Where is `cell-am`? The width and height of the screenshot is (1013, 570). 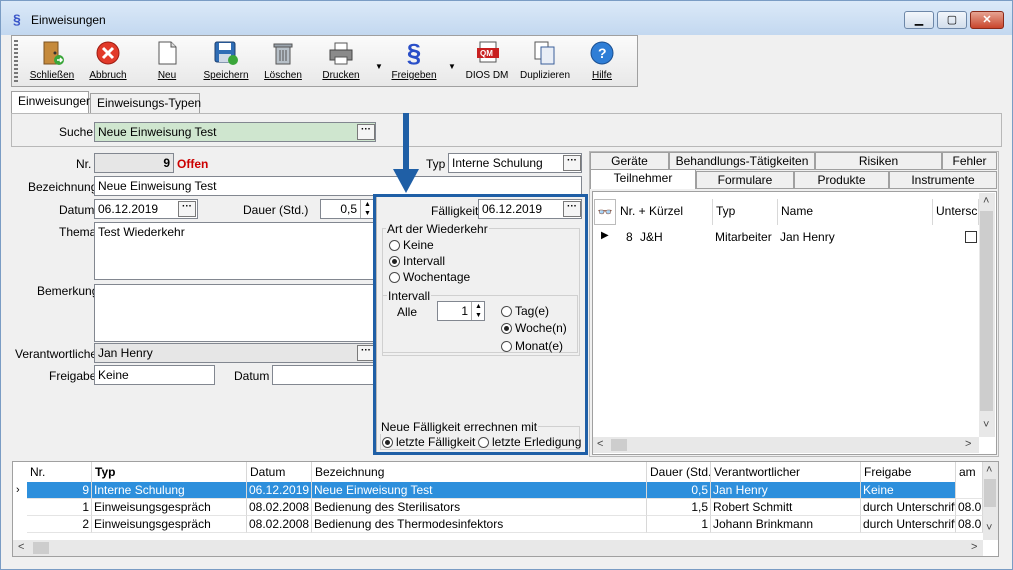
cell-am is located at coordinates (969, 490).